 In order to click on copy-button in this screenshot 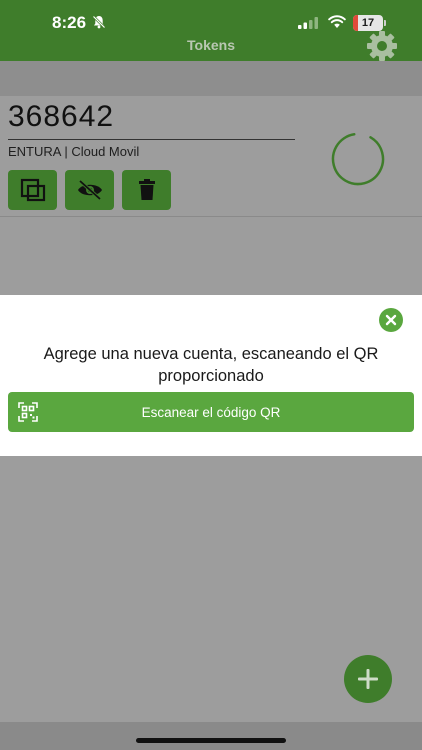, I will do `click(32, 190)`.